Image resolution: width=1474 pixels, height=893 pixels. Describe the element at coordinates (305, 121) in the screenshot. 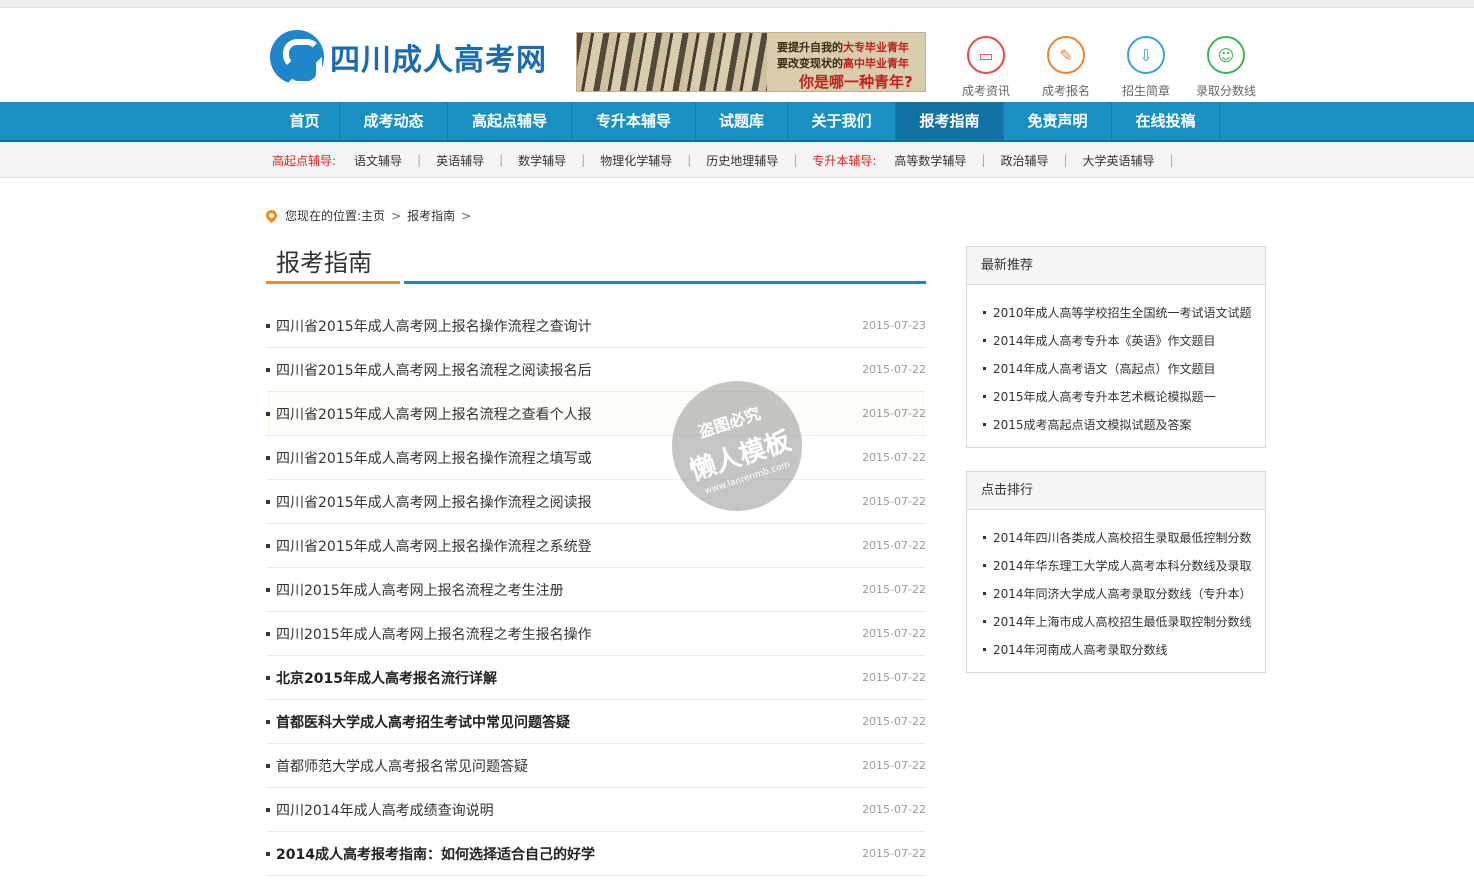

I see `nav-item-0: 首页` at that location.